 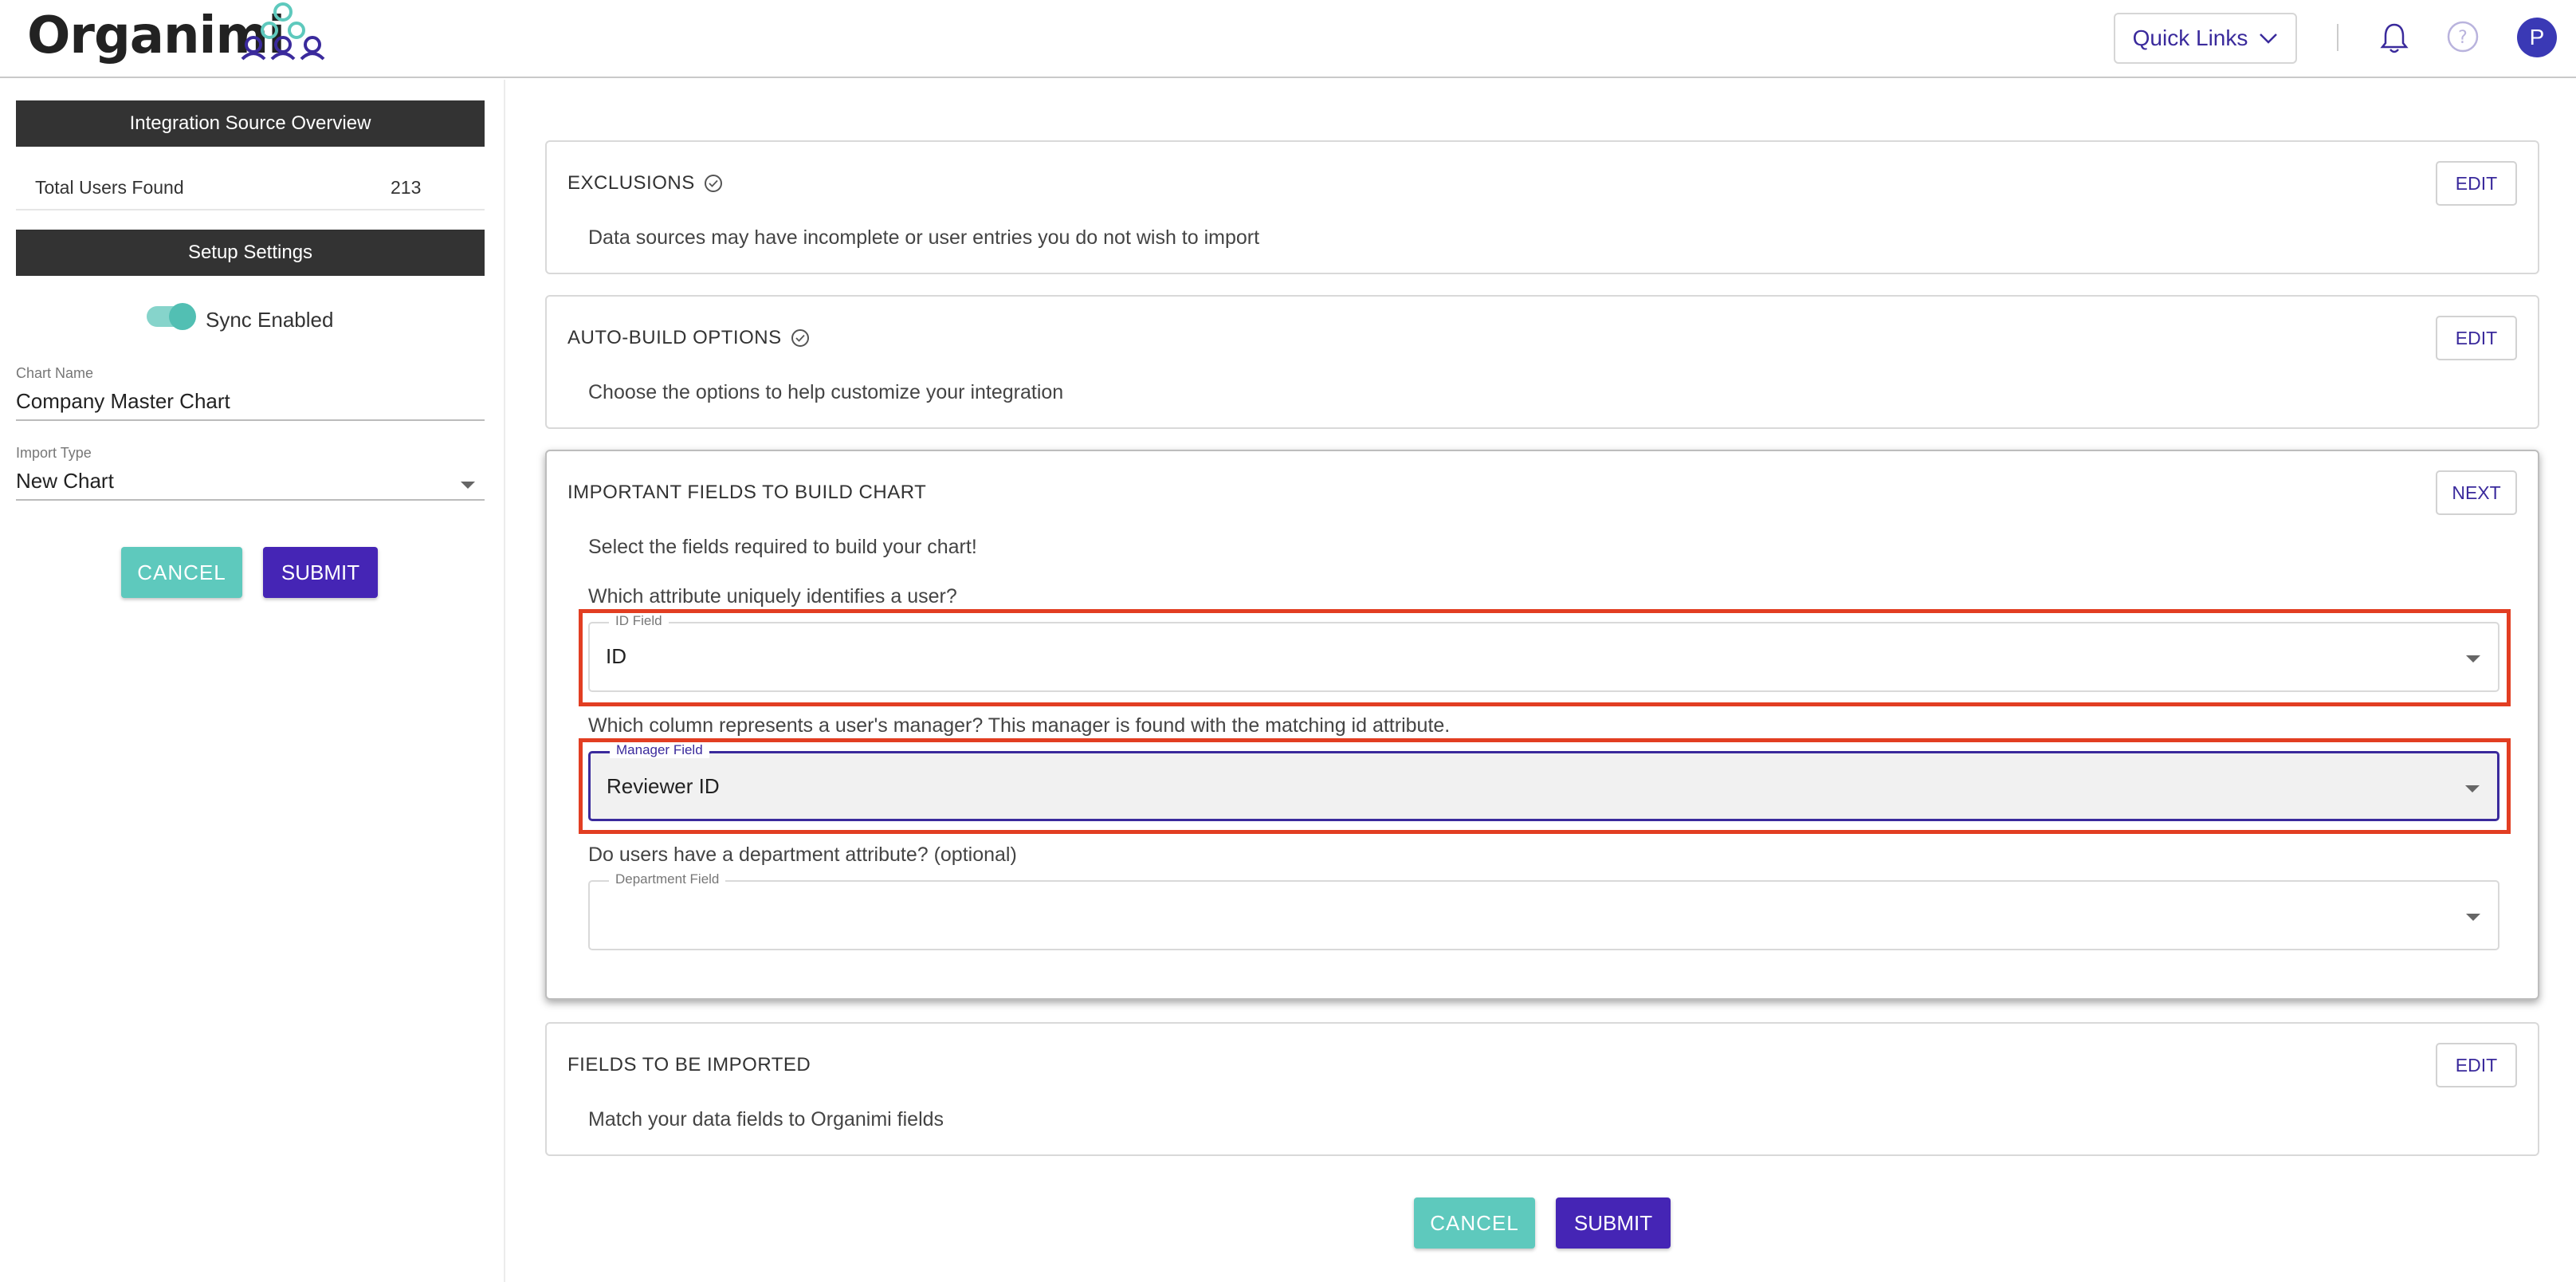 What do you see at coordinates (631, 183) in the screenshot?
I see `exclusions-title: EXCLUSIONS` at bounding box center [631, 183].